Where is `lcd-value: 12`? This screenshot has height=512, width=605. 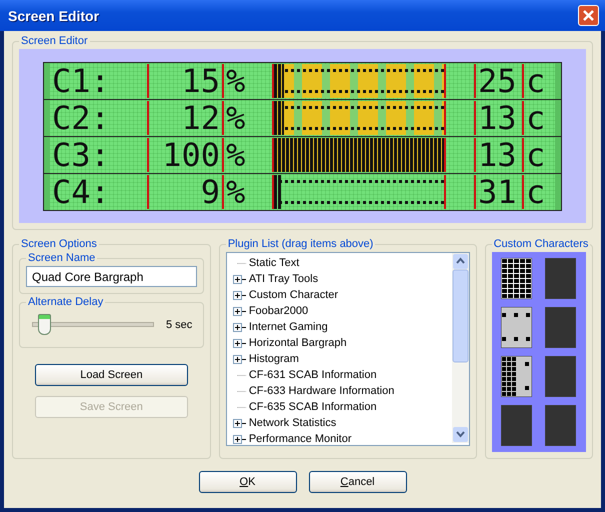
lcd-value: 12 is located at coordinates (184, 118).